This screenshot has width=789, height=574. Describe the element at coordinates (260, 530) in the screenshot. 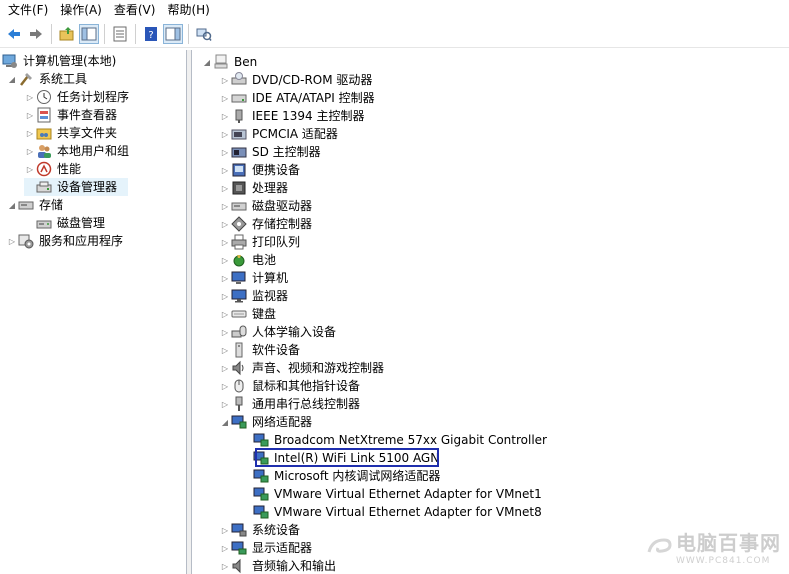

I see `device-category: ▷ 系统设备` at that location.